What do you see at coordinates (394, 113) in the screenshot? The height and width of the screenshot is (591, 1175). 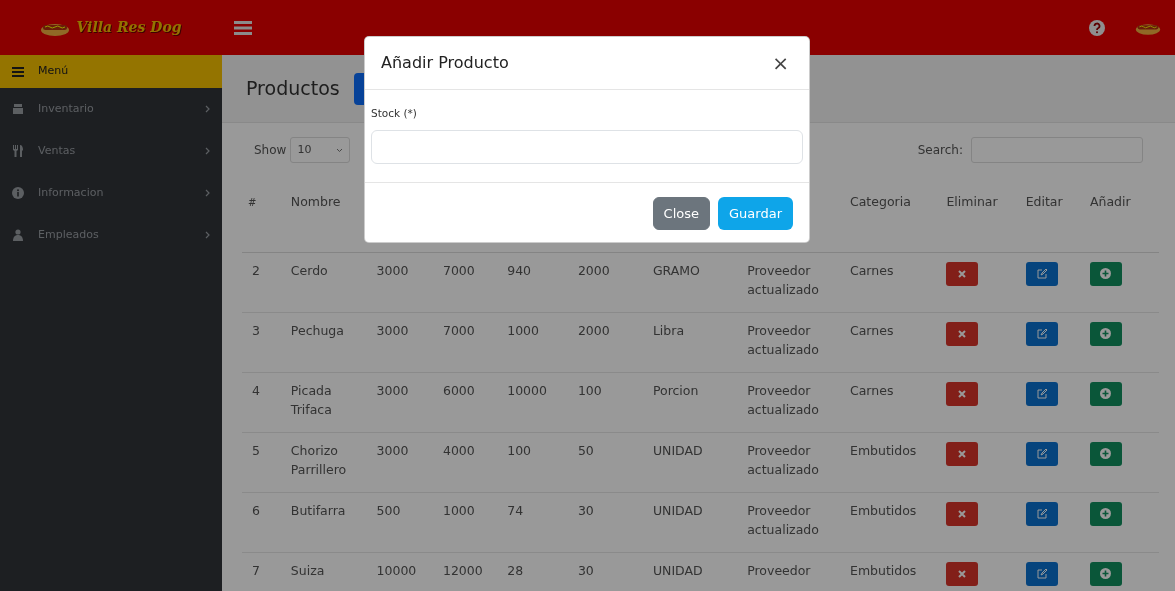 I see `field-label: Stock (*)` at bounding box center [394, 113].